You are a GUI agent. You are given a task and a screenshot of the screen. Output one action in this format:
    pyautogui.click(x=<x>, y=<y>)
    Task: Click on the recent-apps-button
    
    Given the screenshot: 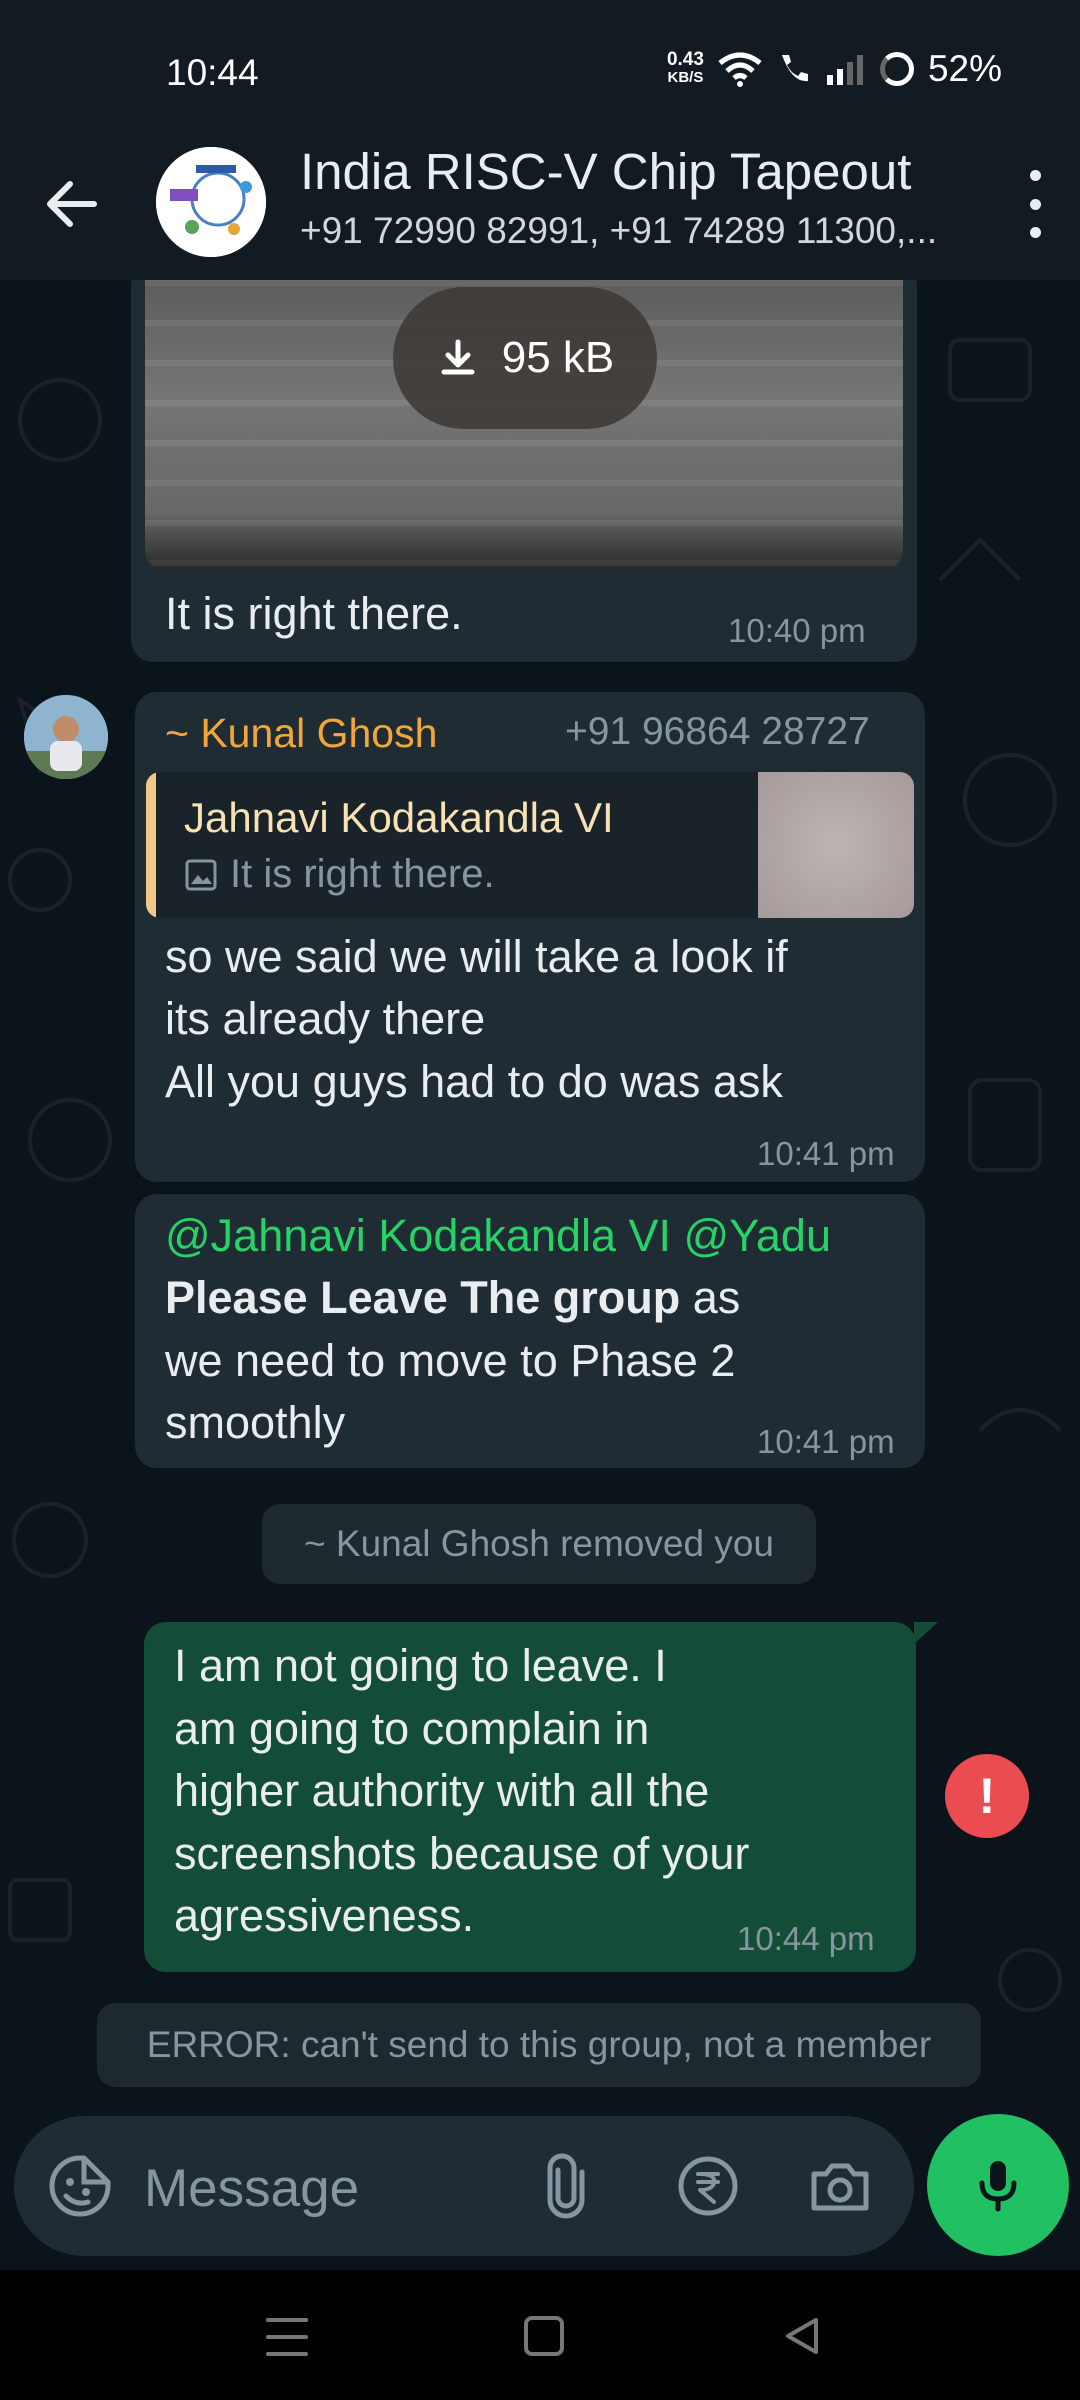 What is the action you would take?
    pyautogui.click(x=287, y=2337)
    